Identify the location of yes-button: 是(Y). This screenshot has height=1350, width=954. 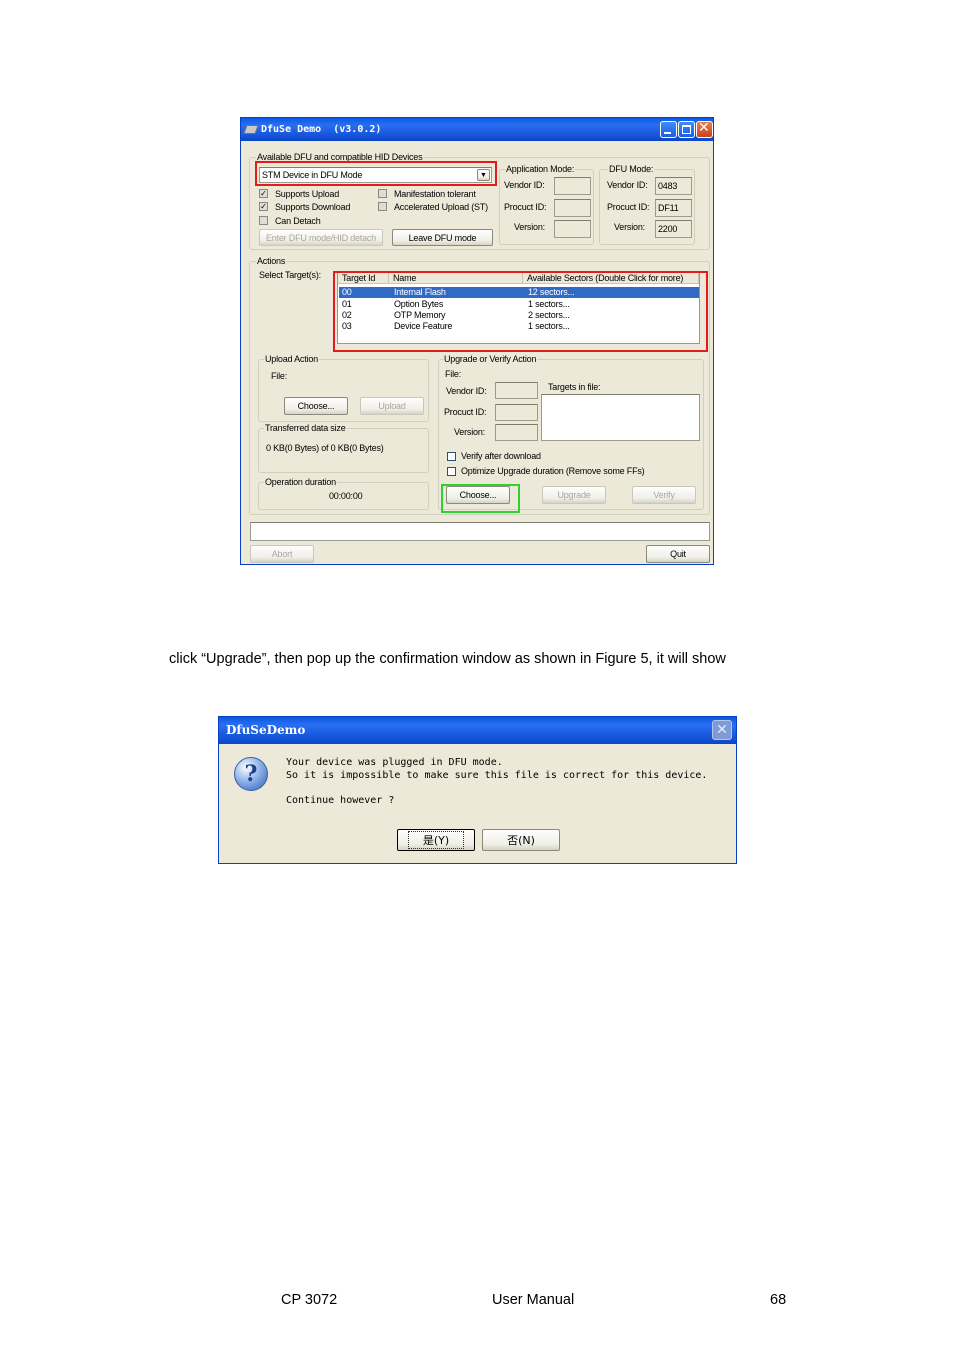
(436, 840).